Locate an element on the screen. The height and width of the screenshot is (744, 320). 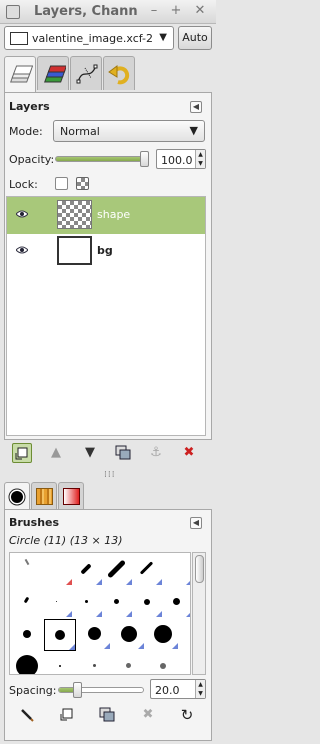
edit-brush-icon is located at coordinates (27, 715).